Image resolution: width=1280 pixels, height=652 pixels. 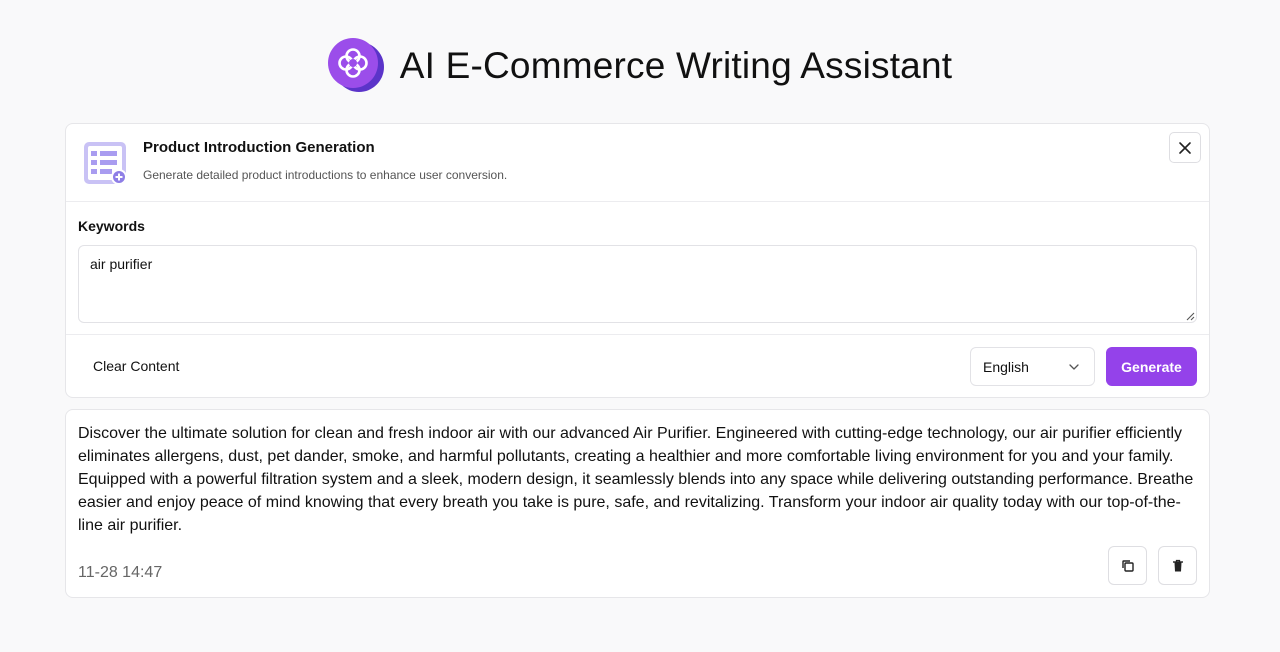 What do you see at coordinates (1074, 367) in the screenshot?
I see `chevron-down-icon` at bounding box center [1074, 367].